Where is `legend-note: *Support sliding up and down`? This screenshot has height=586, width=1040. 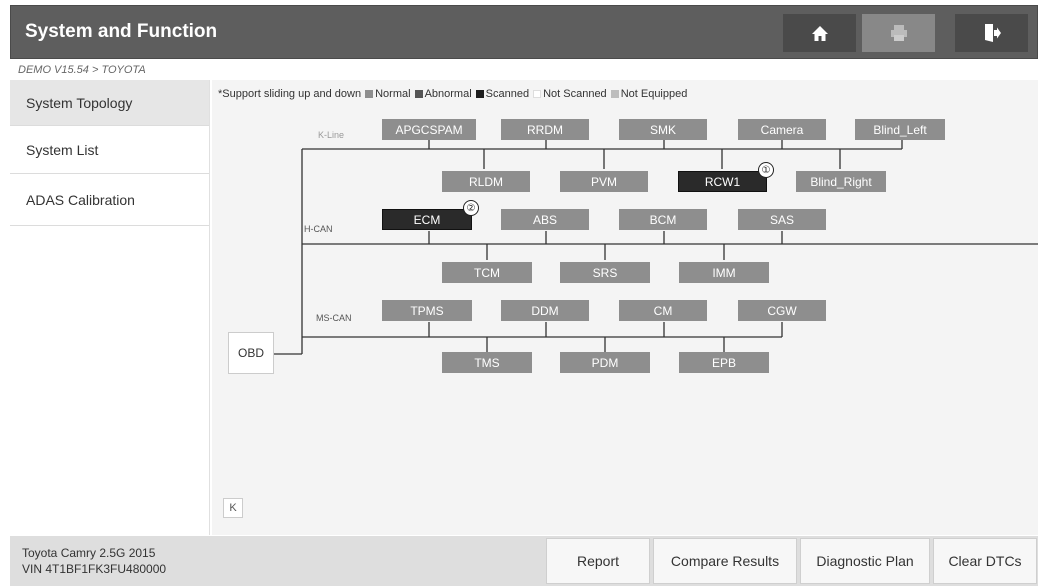
legend-note: *Support sliding up and down is located at coordinates (290, 94).